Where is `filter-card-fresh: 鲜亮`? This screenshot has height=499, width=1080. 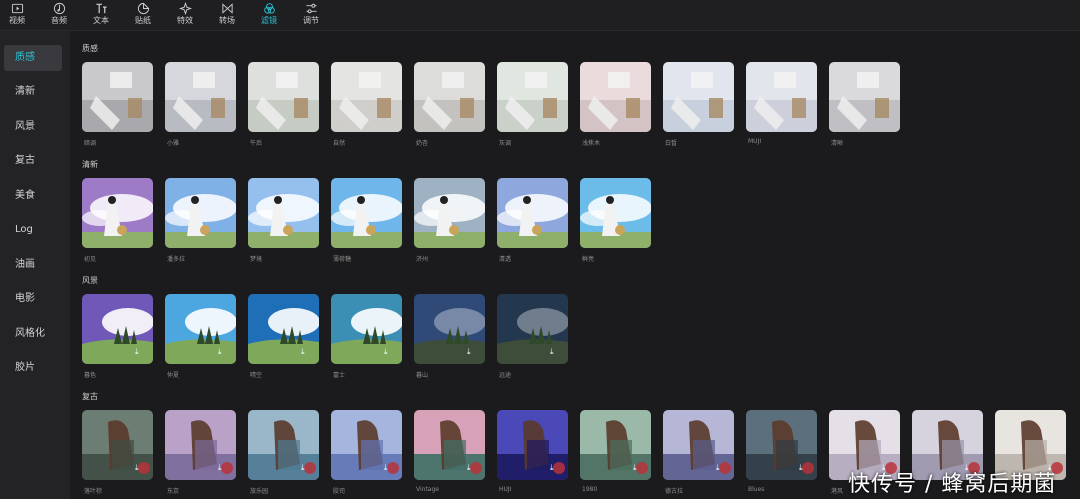 filter-card-fresh: 鲜亮 is located at coordinates (616, 220).